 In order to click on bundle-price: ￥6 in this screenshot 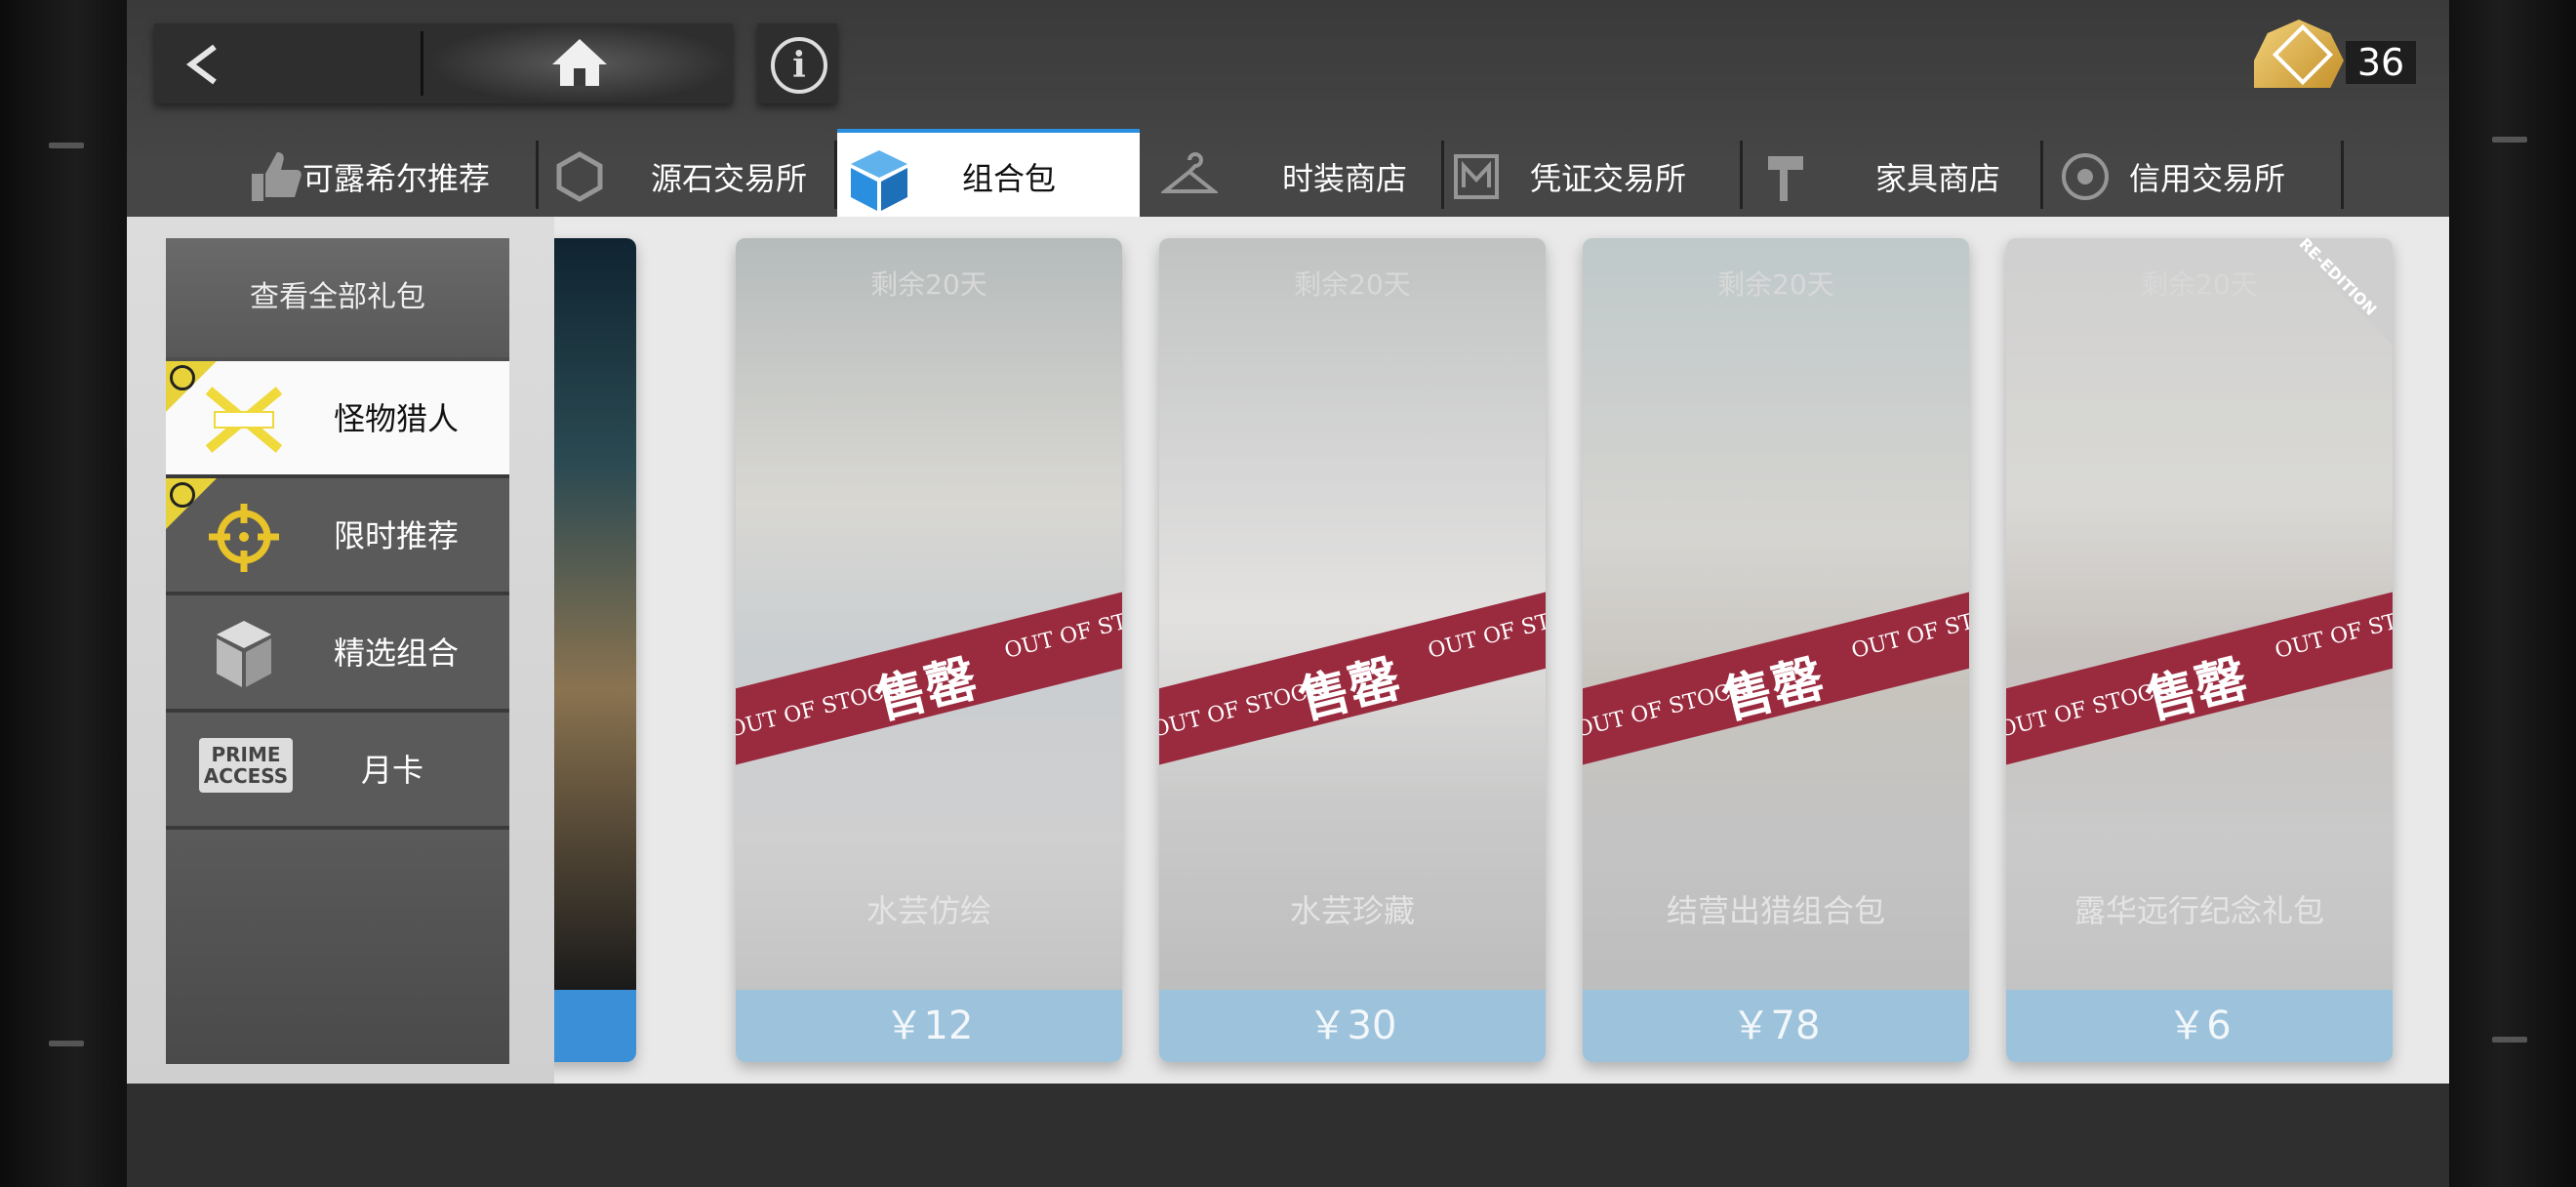, I will do `click(2199, 1026)`.